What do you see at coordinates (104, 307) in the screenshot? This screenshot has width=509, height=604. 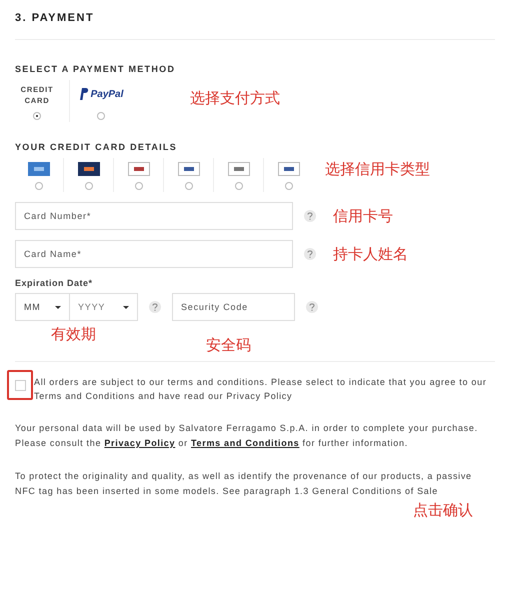 I see `year-dropdown: YYYY` at bounding box center [104, 307].